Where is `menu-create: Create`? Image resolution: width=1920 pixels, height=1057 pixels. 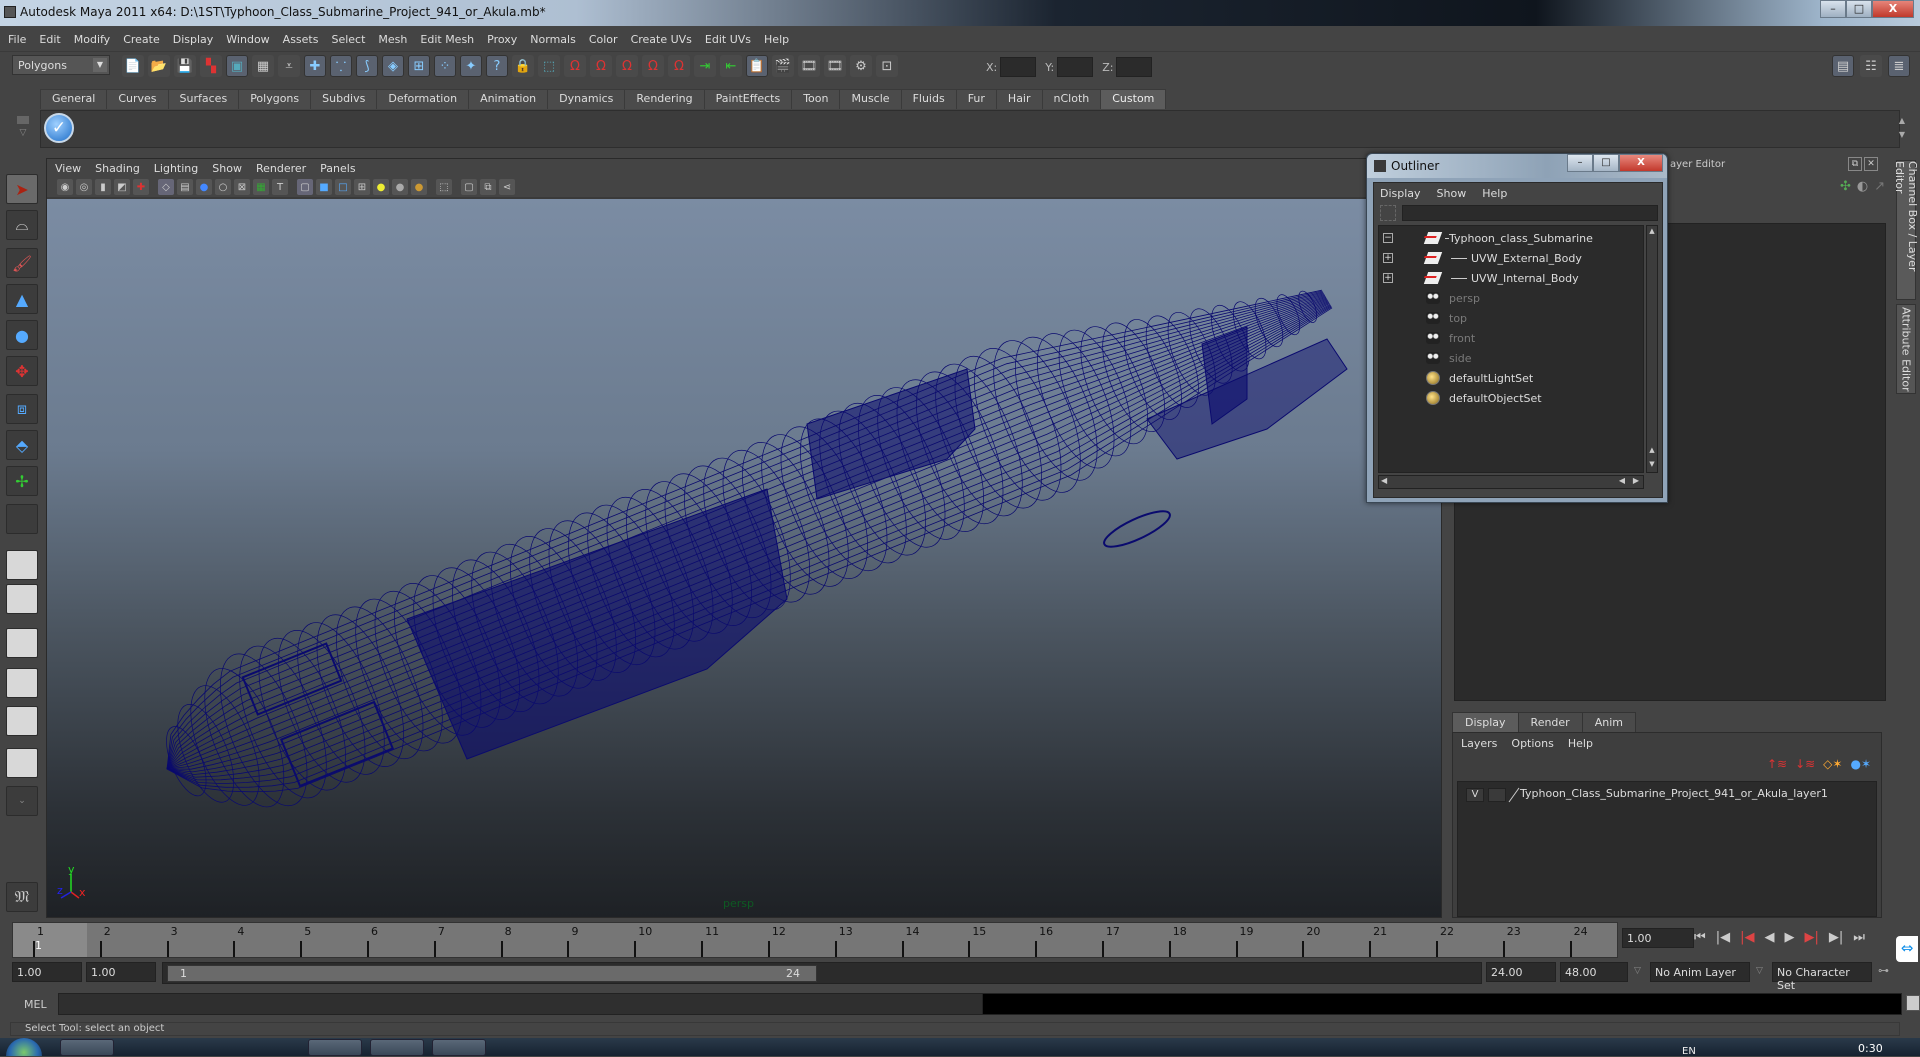 menu-create: Create is located at coordinates (141, 39).